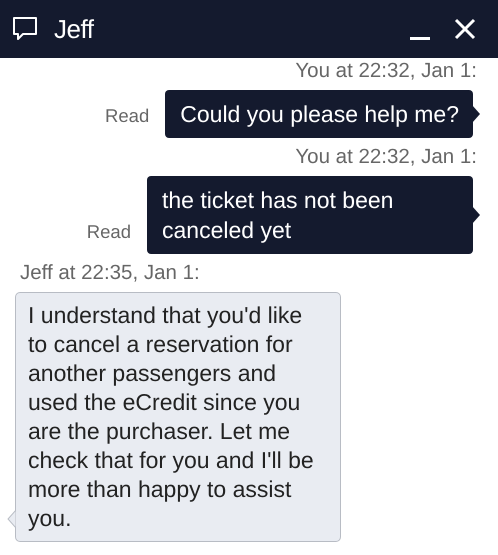 The height and width of the screenshot is (555, 498). I want to click on chat-icon, so click(25, 29).